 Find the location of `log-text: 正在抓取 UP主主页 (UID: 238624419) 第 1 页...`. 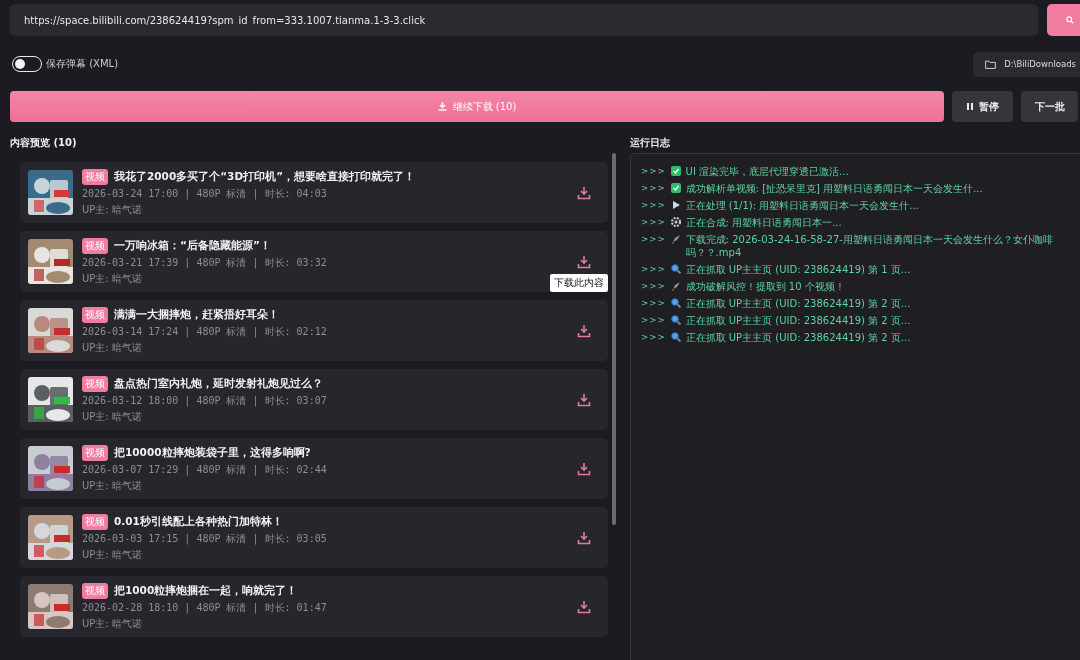

log-text: 正在抓取 UP主主页 (UID: 238624419) 第 1 页... is located at coordinates (798, 269).